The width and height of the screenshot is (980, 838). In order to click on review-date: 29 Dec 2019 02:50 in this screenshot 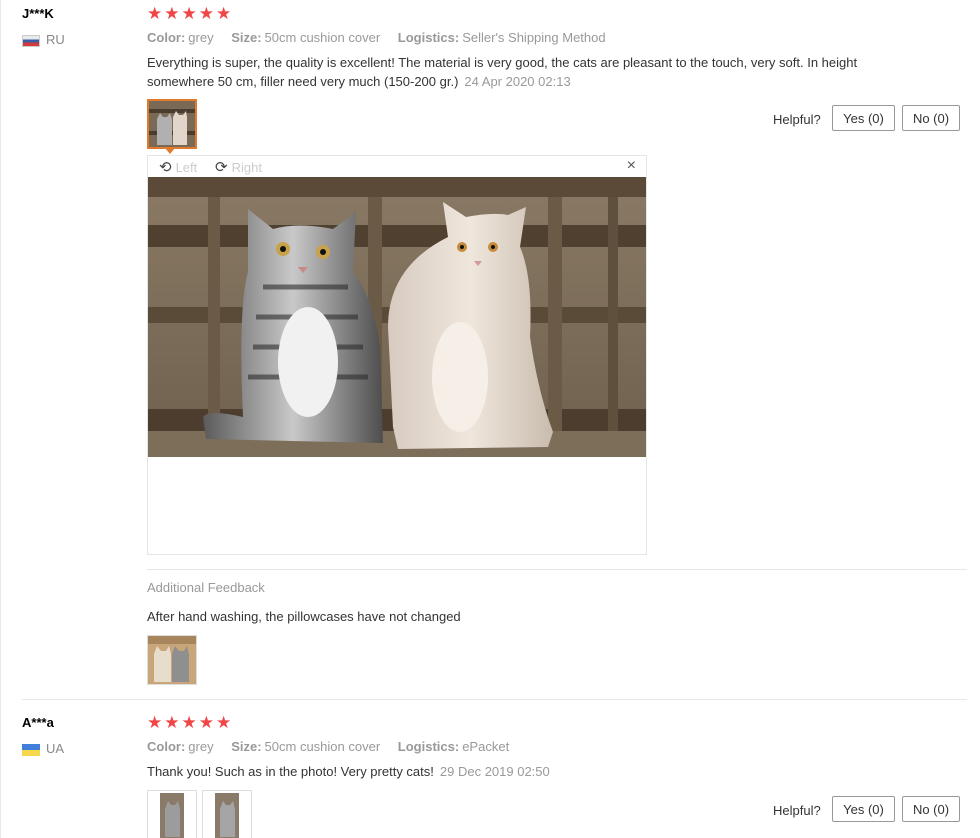, I will do `click(494, 771)`.